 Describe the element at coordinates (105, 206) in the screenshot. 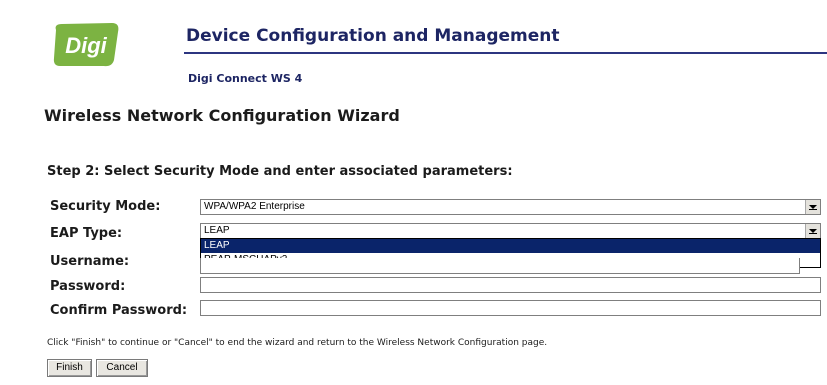

I see `security-mode-label: Security Mode:` at that location.